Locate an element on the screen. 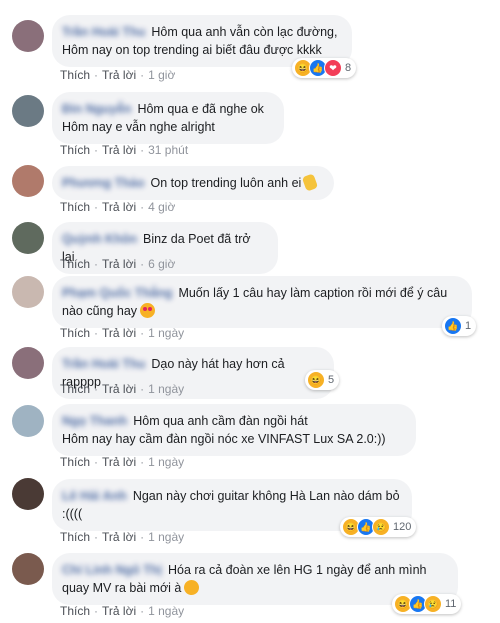 The width and height of the screenshot is (500, 623). reaction-summary: 😆 👍 😢 11 is located at coordinates (427, 604).